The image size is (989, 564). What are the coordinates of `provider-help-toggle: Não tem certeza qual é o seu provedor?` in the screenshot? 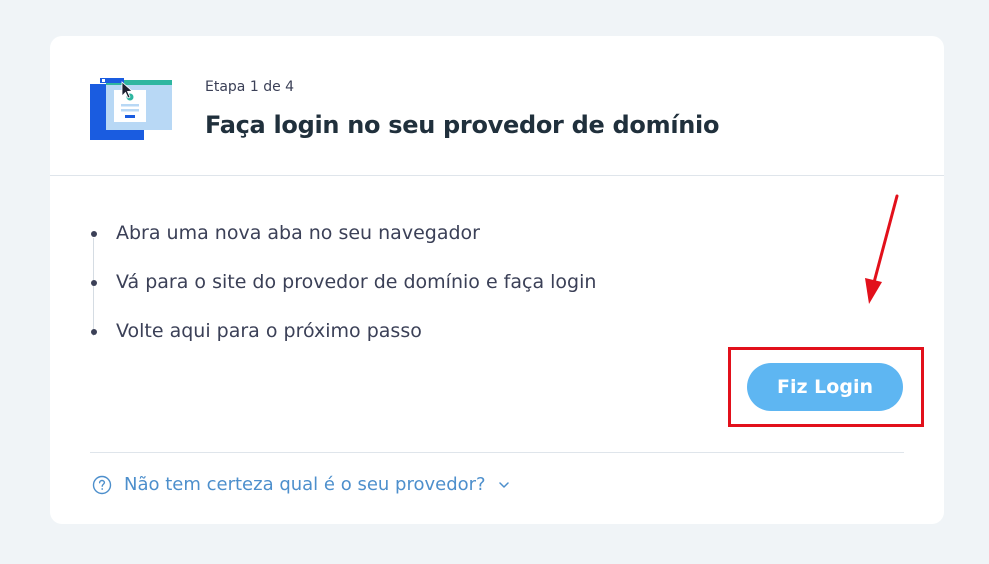 It's located at (301, 484).